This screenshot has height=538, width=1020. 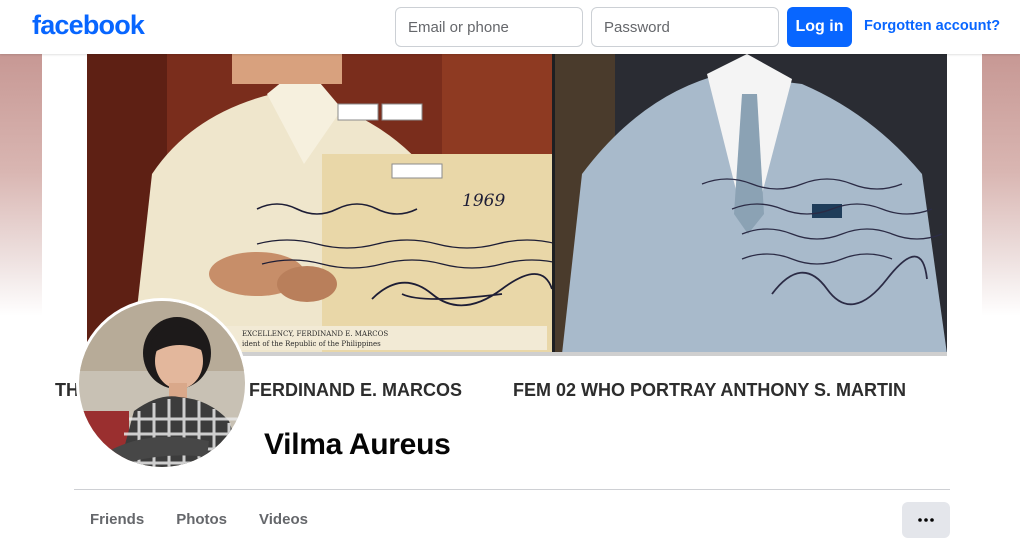 I want to click on more-options-button, so click(x=926, y=520).